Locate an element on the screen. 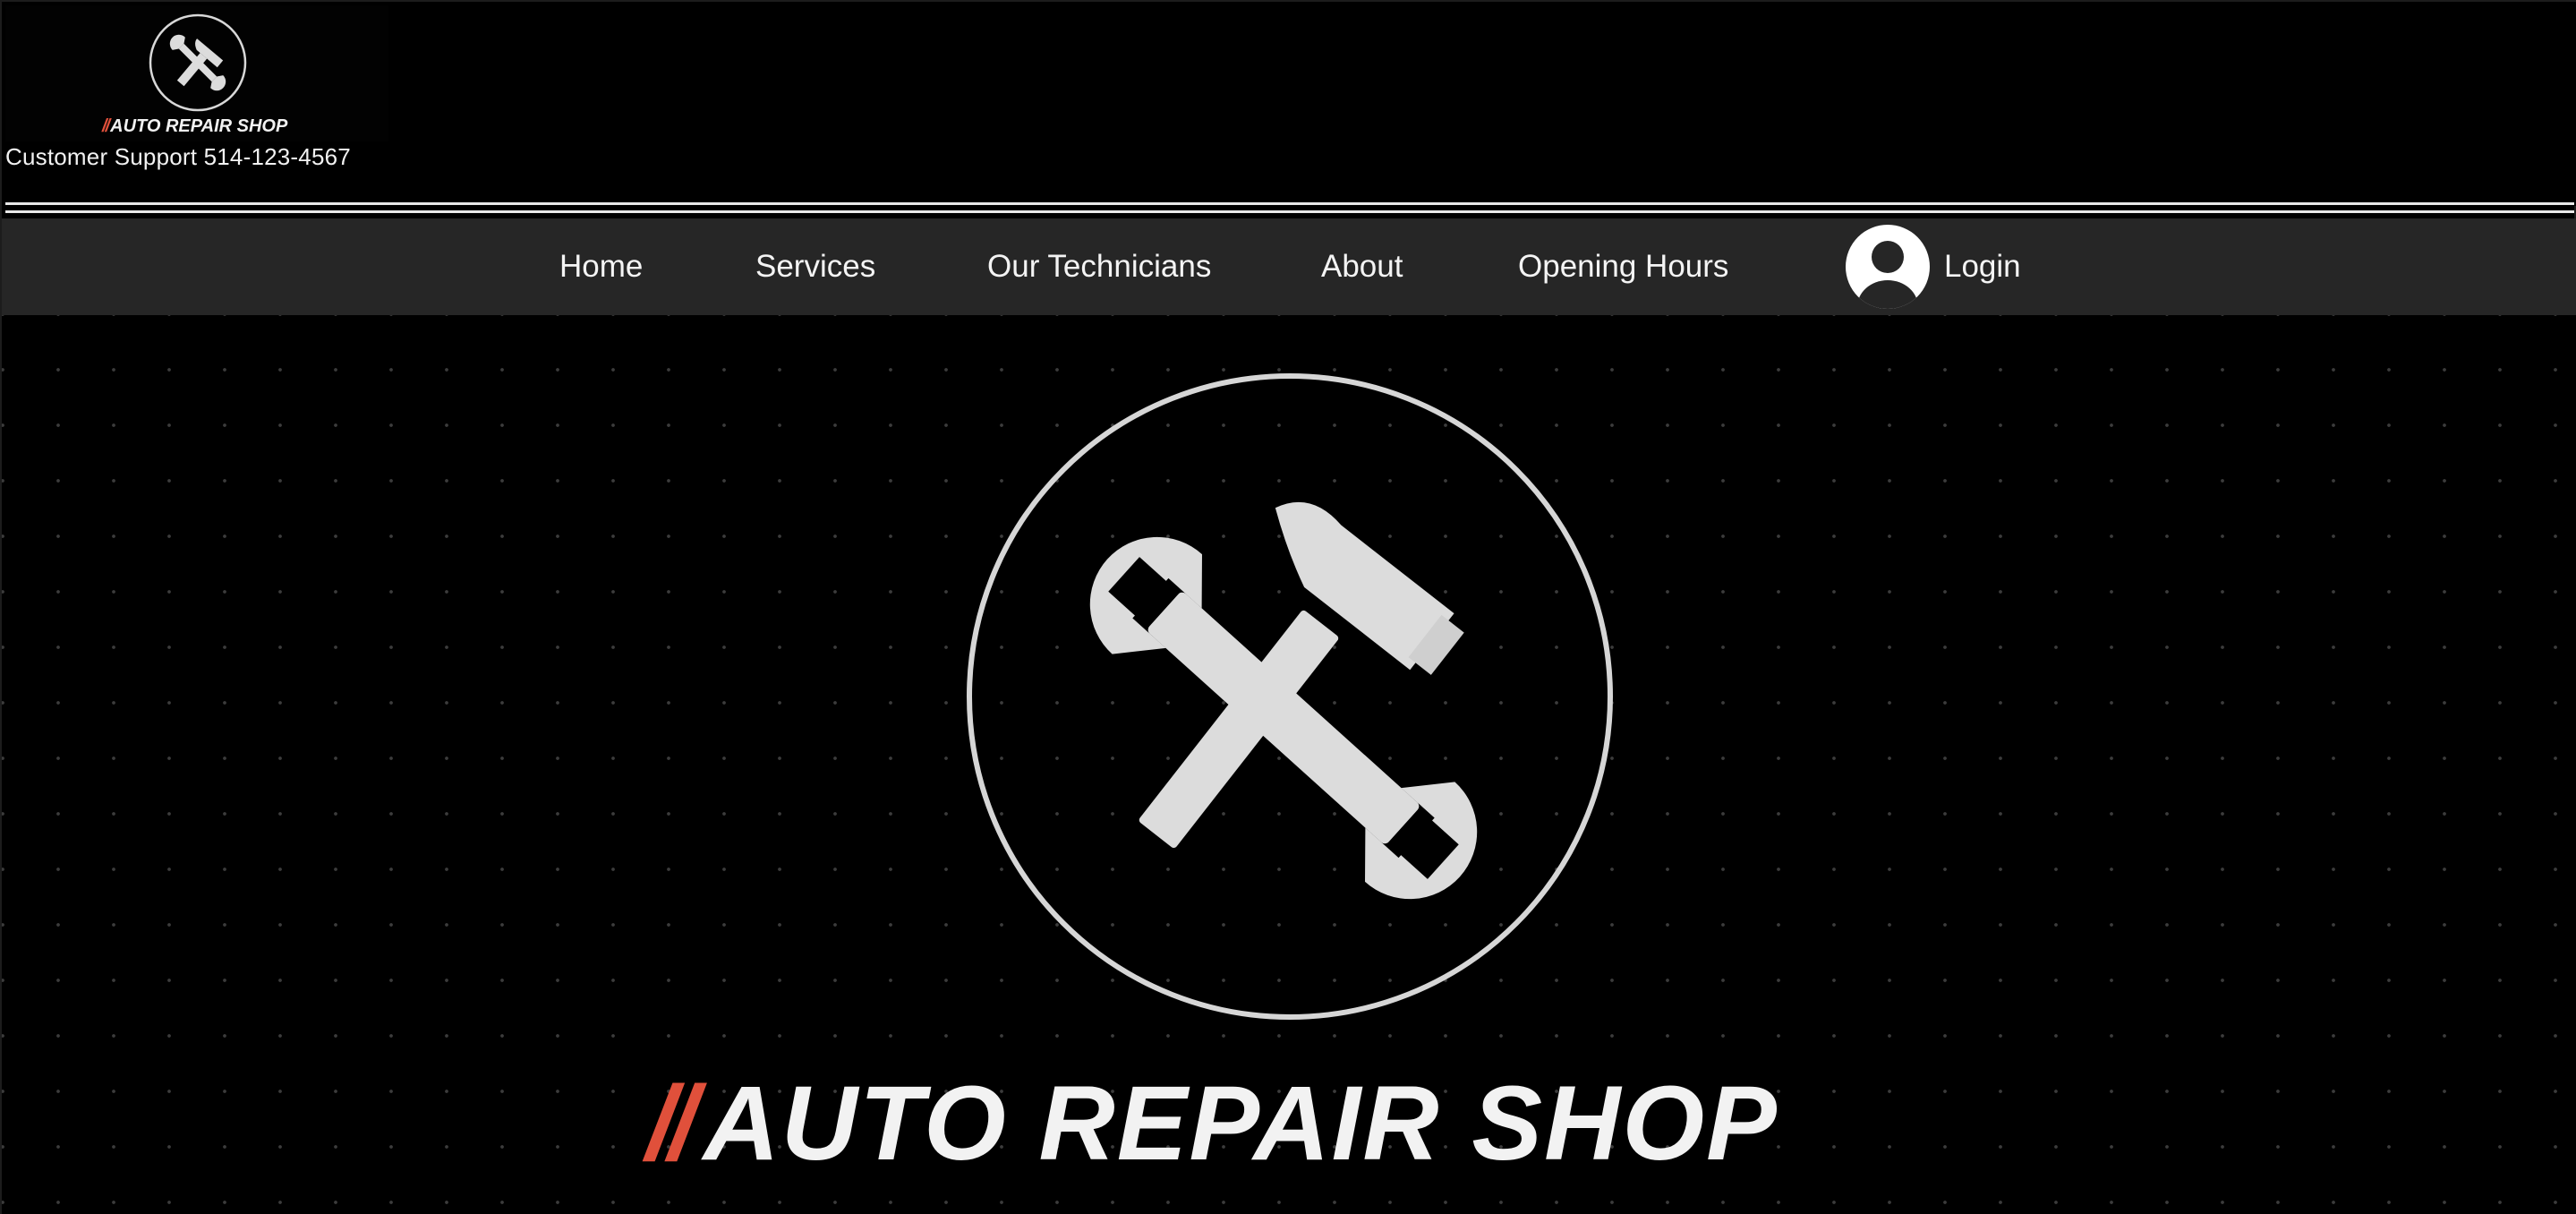 The height and width of the screenshot is (1214, 2576). hero-brand: // AUTO REPAIR SHOP is located at coordinates (1212, 1123).